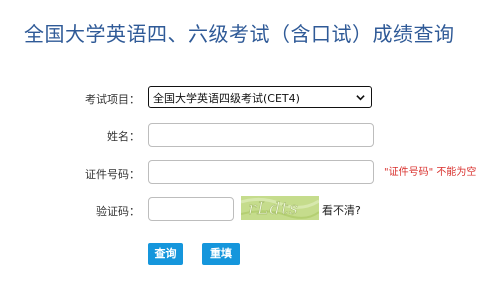 The image size is (500, 292). What do you see at coordinates (123, 136) in the screenshot?
I see `name-label: 姓名：` at bounding box center [123, 136].